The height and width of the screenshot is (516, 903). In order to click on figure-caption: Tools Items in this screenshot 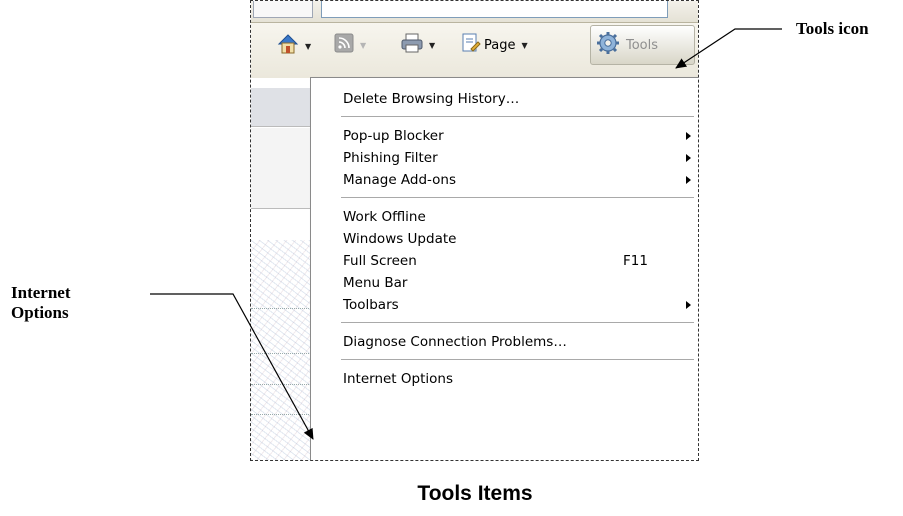, I will do `click(475, 493)`.